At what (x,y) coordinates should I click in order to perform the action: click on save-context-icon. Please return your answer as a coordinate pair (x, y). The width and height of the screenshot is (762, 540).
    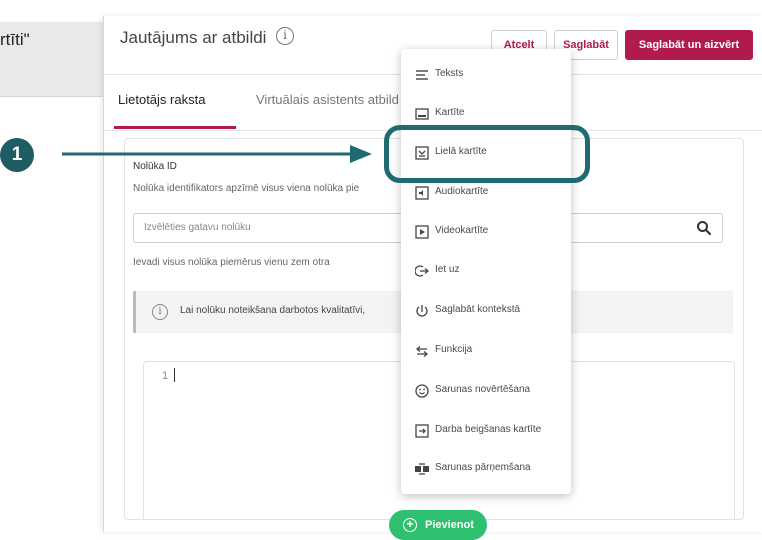
    Looking at the image, I should click on (422, 311).